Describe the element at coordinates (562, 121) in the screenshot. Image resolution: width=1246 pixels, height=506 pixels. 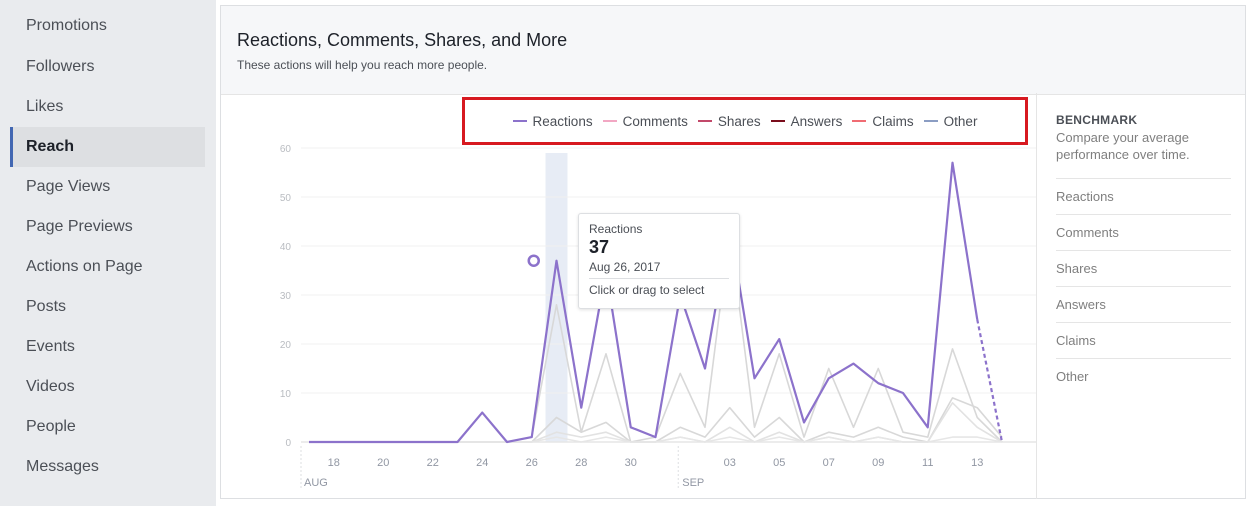
I see `legend-label: Reactions` at that location.